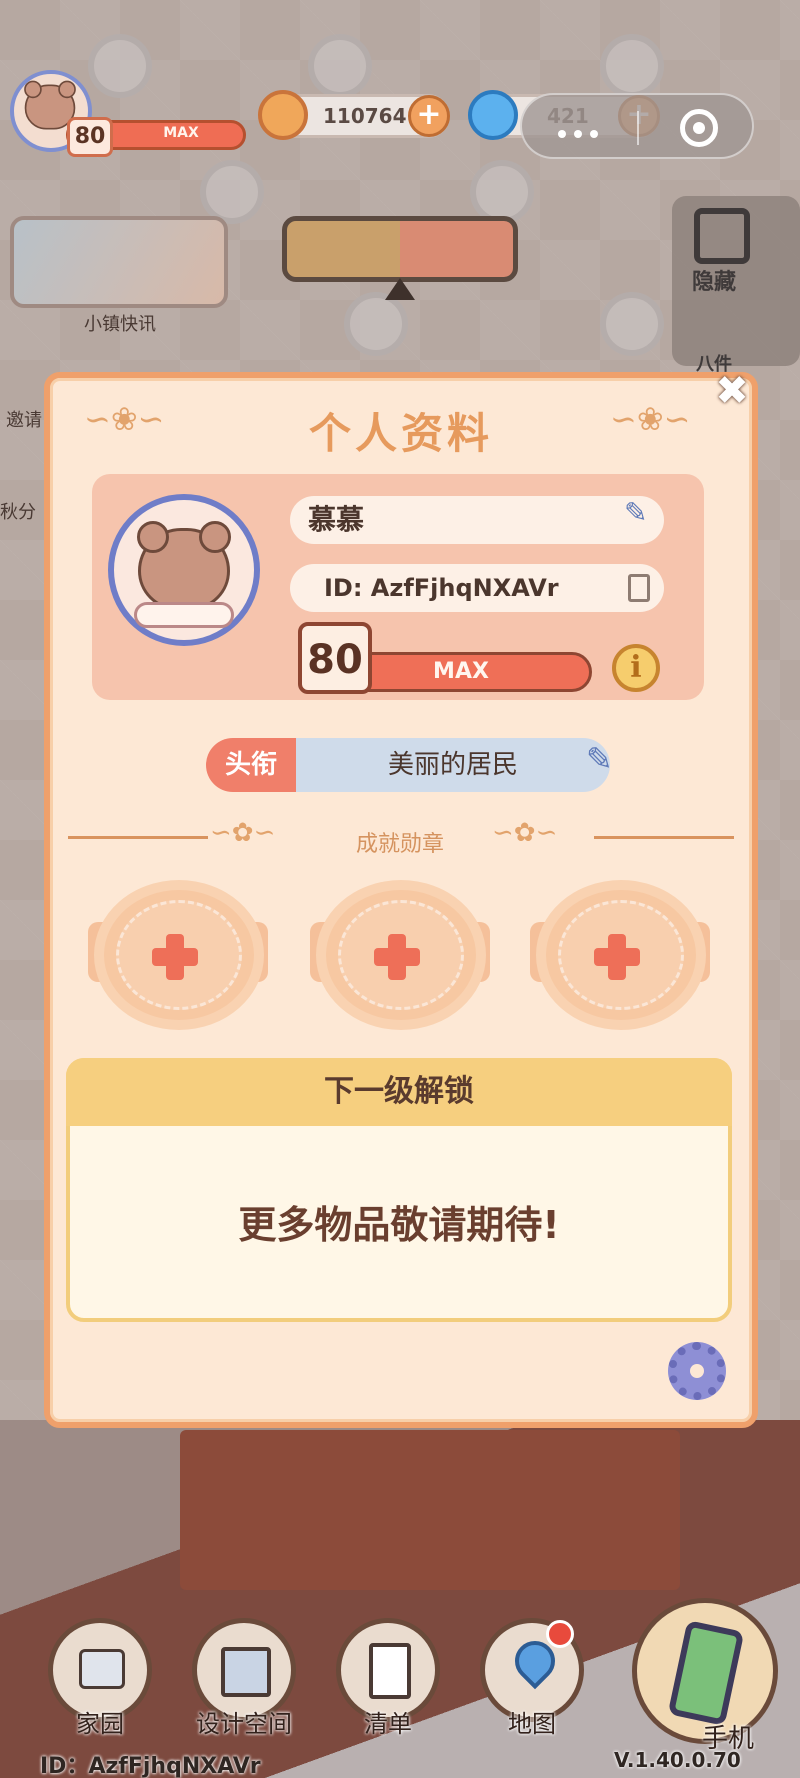  Describe the element at coordinates (156, 137) in the screenshot. I see `player-level-bar: 80 MAX` at that location.